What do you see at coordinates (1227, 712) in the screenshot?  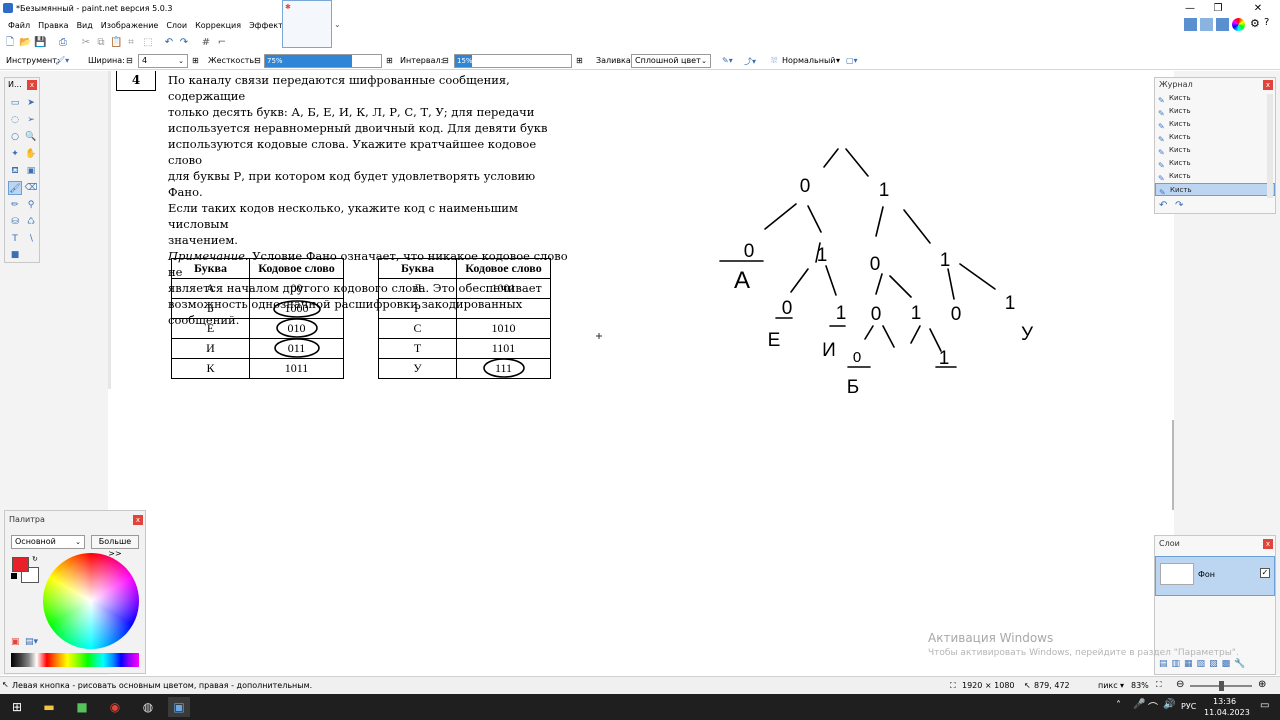 I see `clock-date: 11.04.2023` at bounding box center [1227, 712].